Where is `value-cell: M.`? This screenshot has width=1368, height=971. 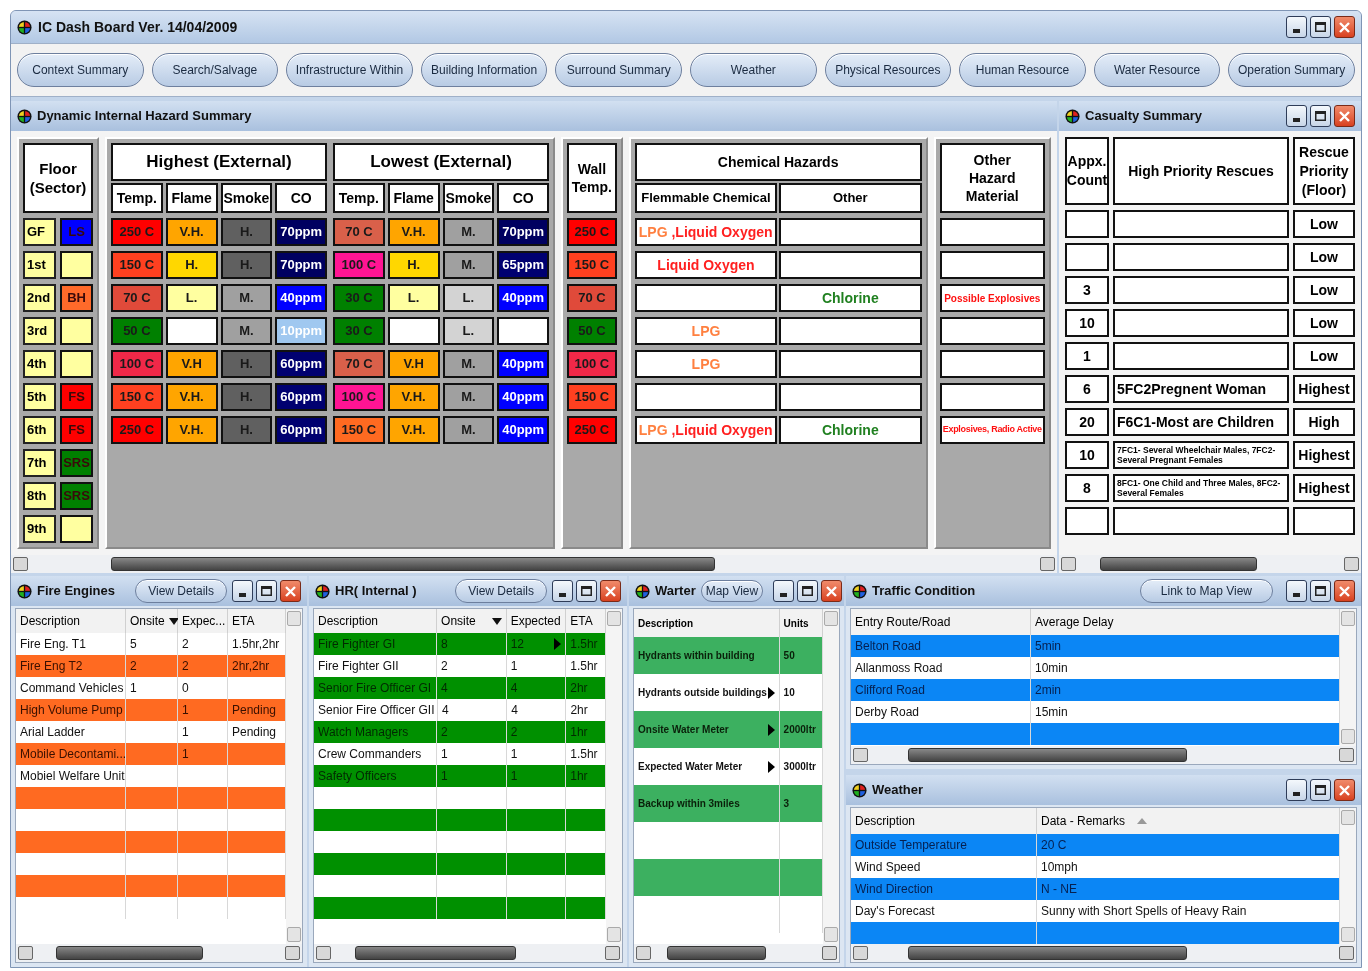
value-cell: M. is located at coordinates (468, 364).